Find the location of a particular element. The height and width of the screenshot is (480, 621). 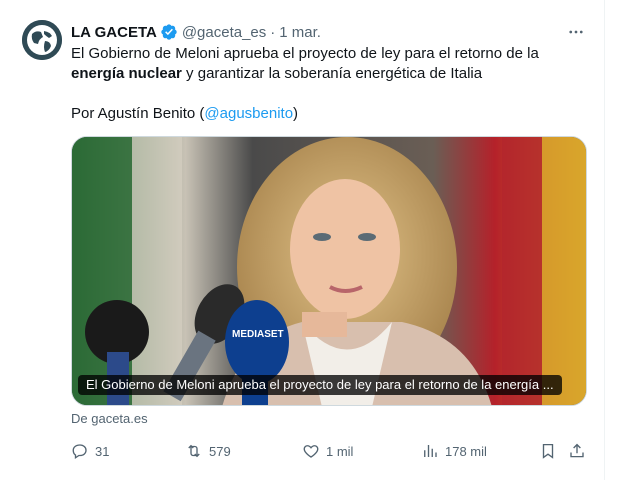

reply-button: 31 is located at coordinates (90, 451).